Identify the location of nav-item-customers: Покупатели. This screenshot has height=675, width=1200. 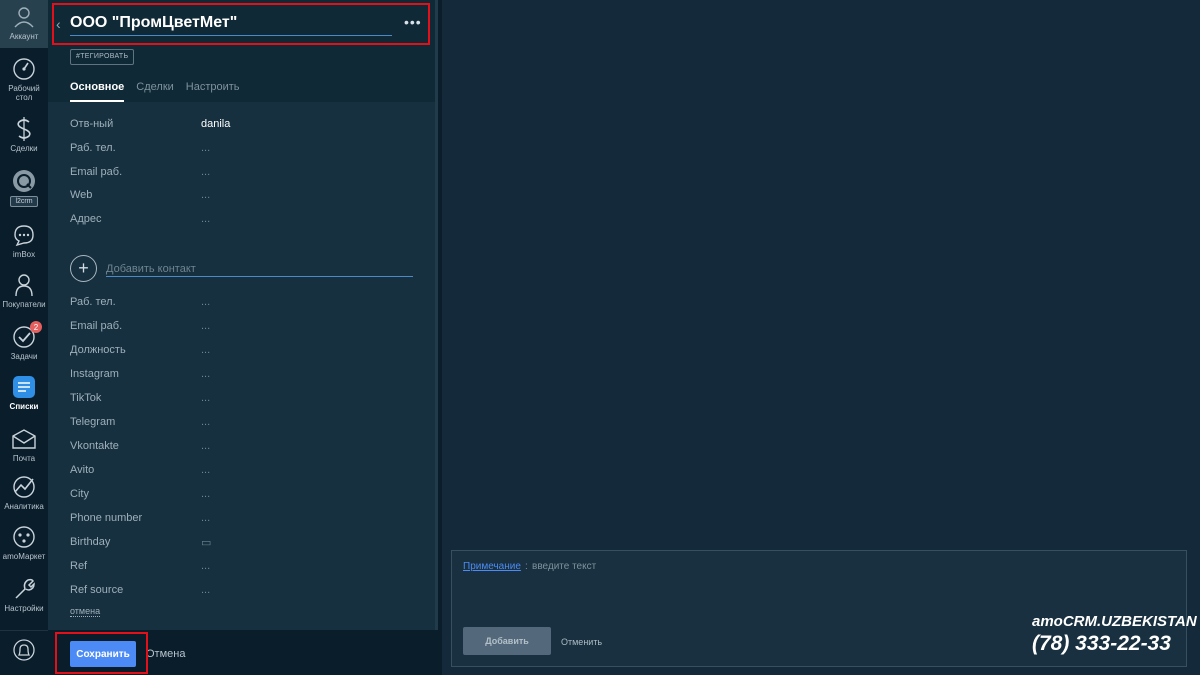
(24, 290).